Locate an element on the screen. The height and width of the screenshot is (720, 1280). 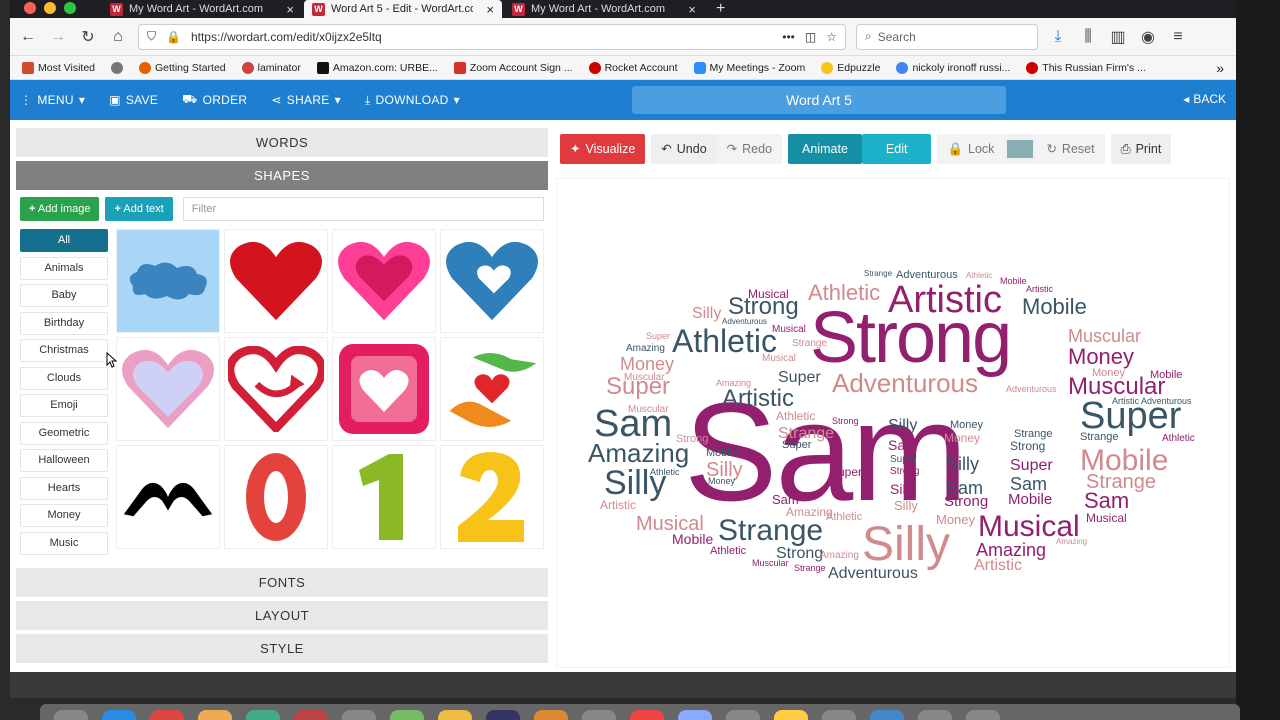
shape-outline-heart is located at coordinates (168, 389).